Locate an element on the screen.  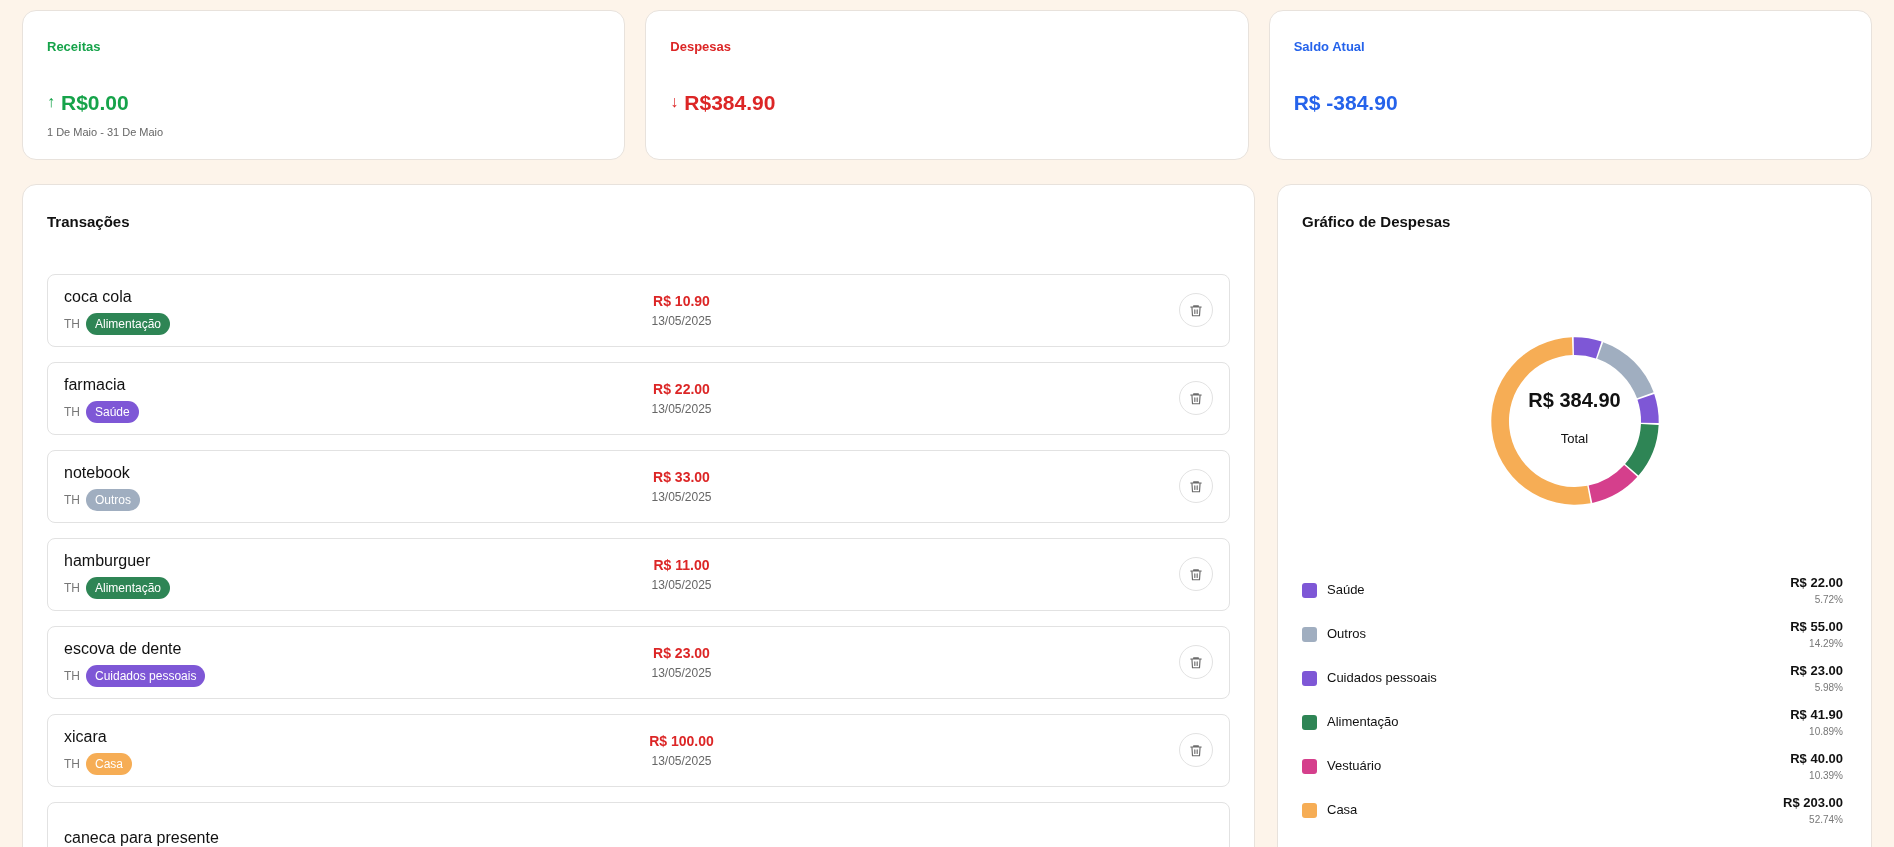
transaction-name: xicara is located at coordinates (86, 737).